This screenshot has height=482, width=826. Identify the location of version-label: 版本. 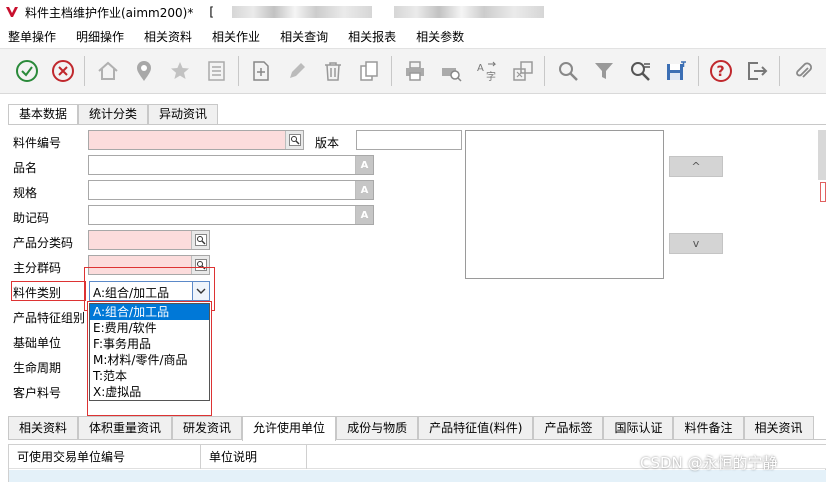
(327, 143).